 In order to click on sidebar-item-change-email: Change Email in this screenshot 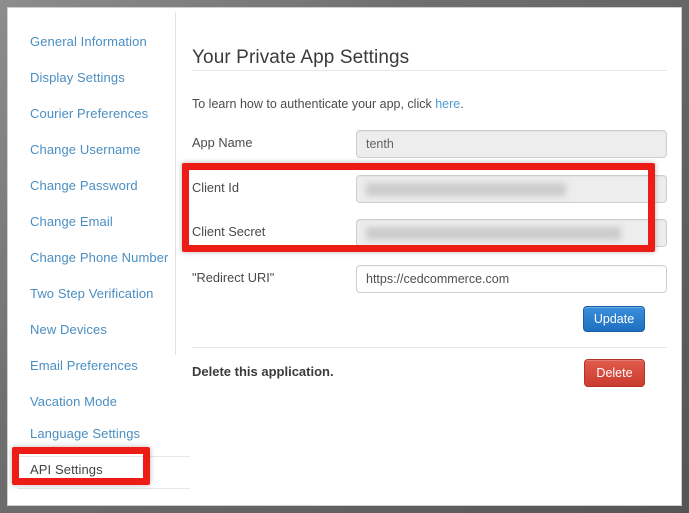, I will do `click(71, 222)`.